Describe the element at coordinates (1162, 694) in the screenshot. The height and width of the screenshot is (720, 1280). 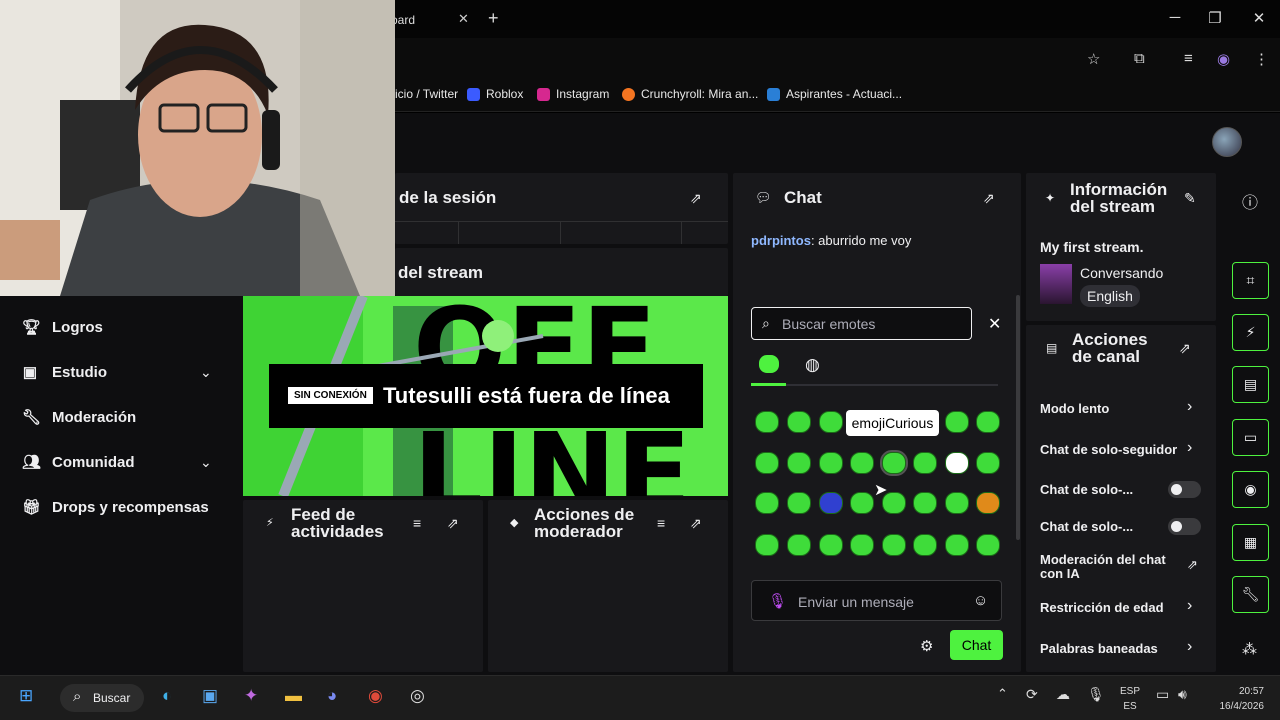
I see `display-icon: ▭` at that location.